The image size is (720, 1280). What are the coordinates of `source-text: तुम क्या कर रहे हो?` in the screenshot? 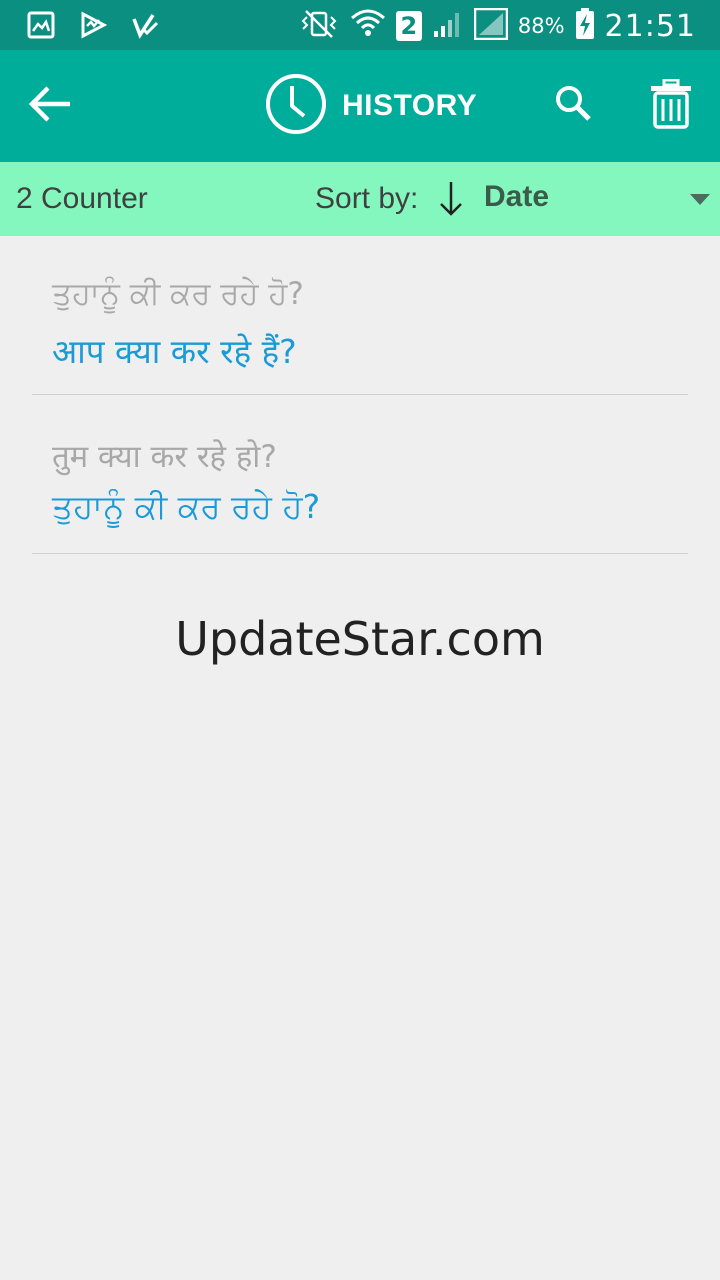 It's located at (164, 457).